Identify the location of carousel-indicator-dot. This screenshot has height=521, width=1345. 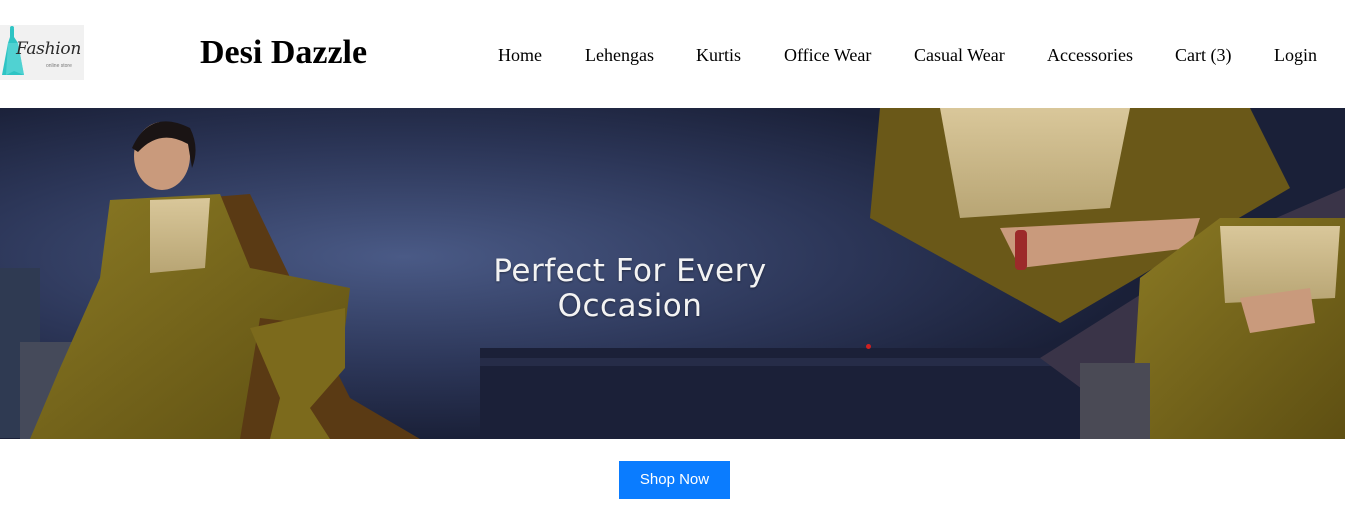
(868, 346).